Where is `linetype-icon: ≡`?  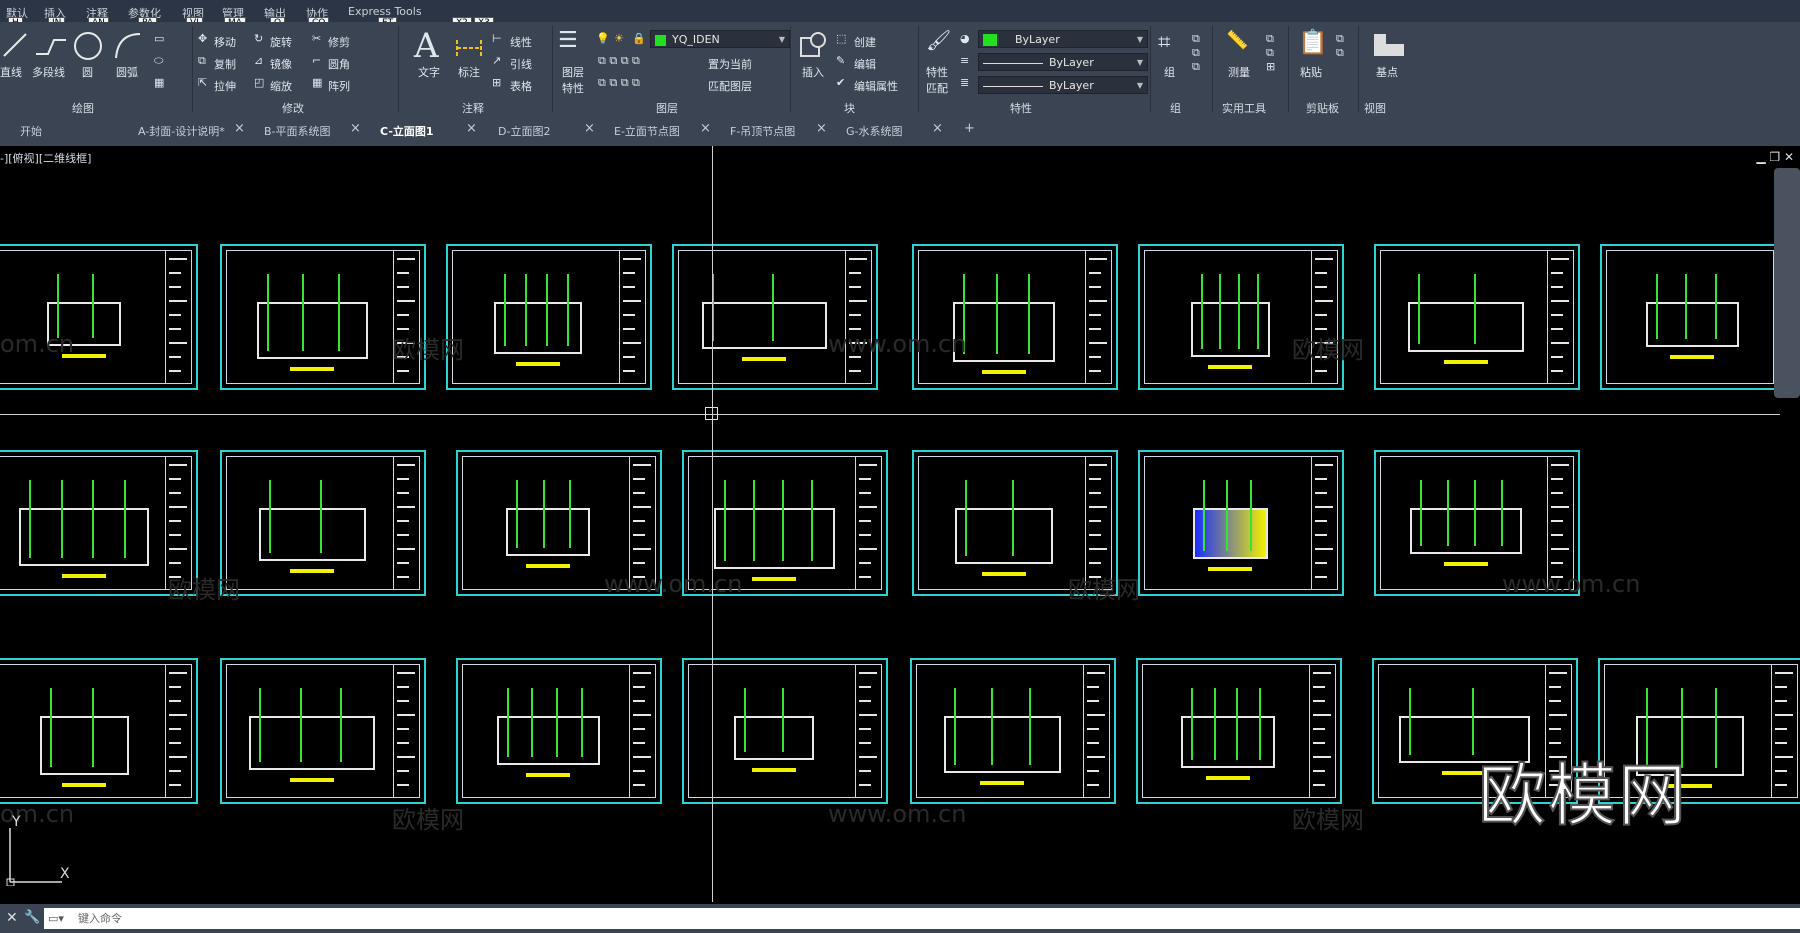
linetype-icon: ≡ is located at coordinates (964, 60).